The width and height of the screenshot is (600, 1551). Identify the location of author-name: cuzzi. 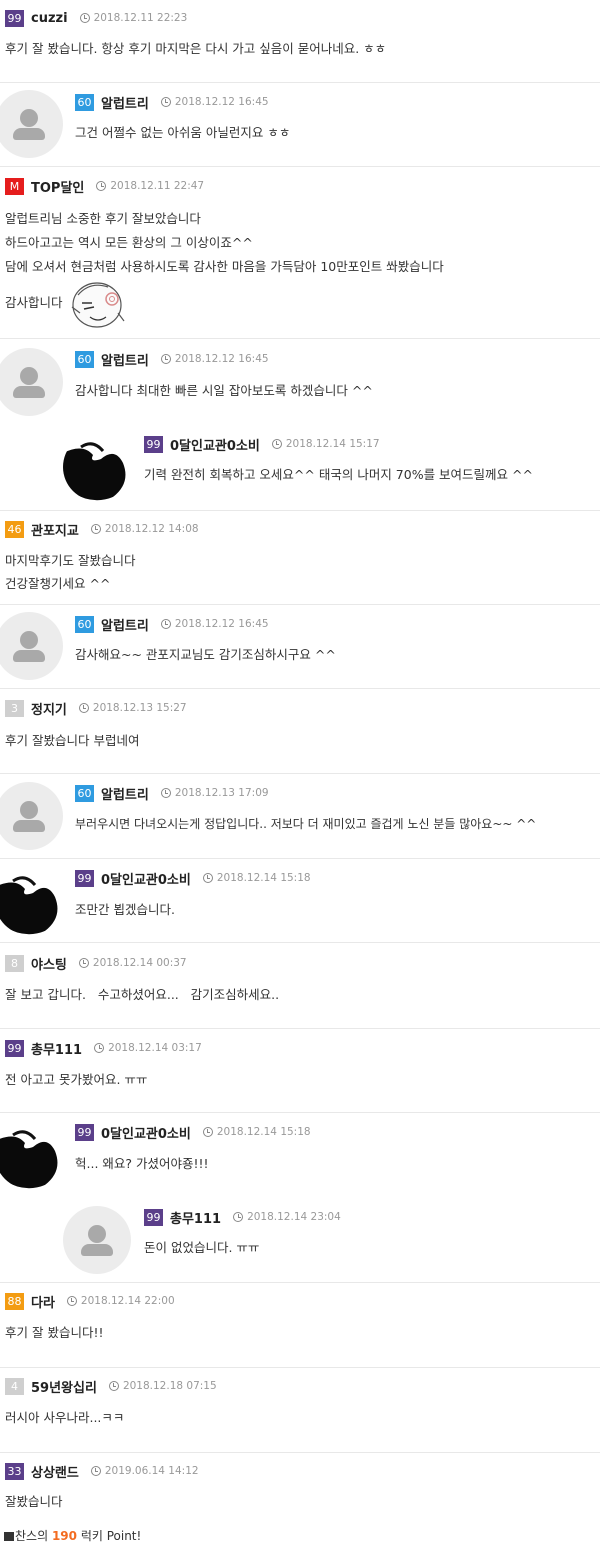
(49, 18).